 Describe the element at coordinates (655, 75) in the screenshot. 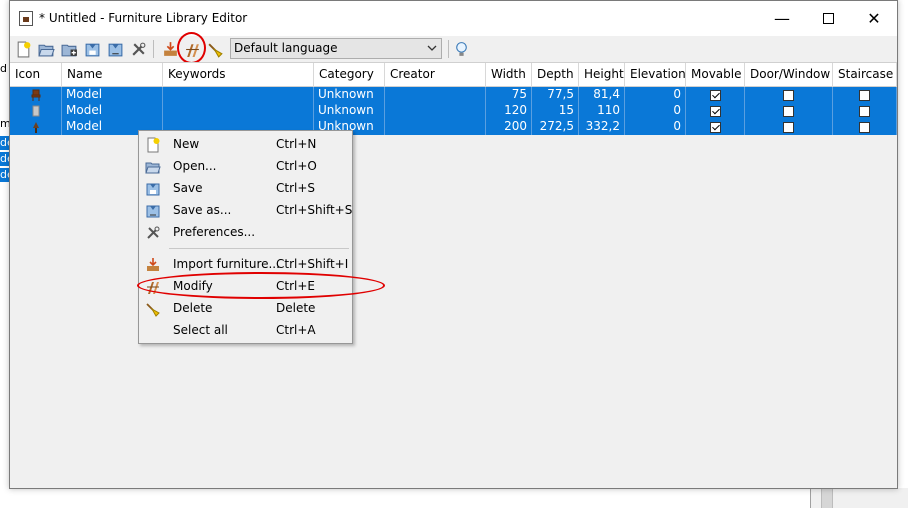

I see `column-header-elevation: Elevation` at that location.